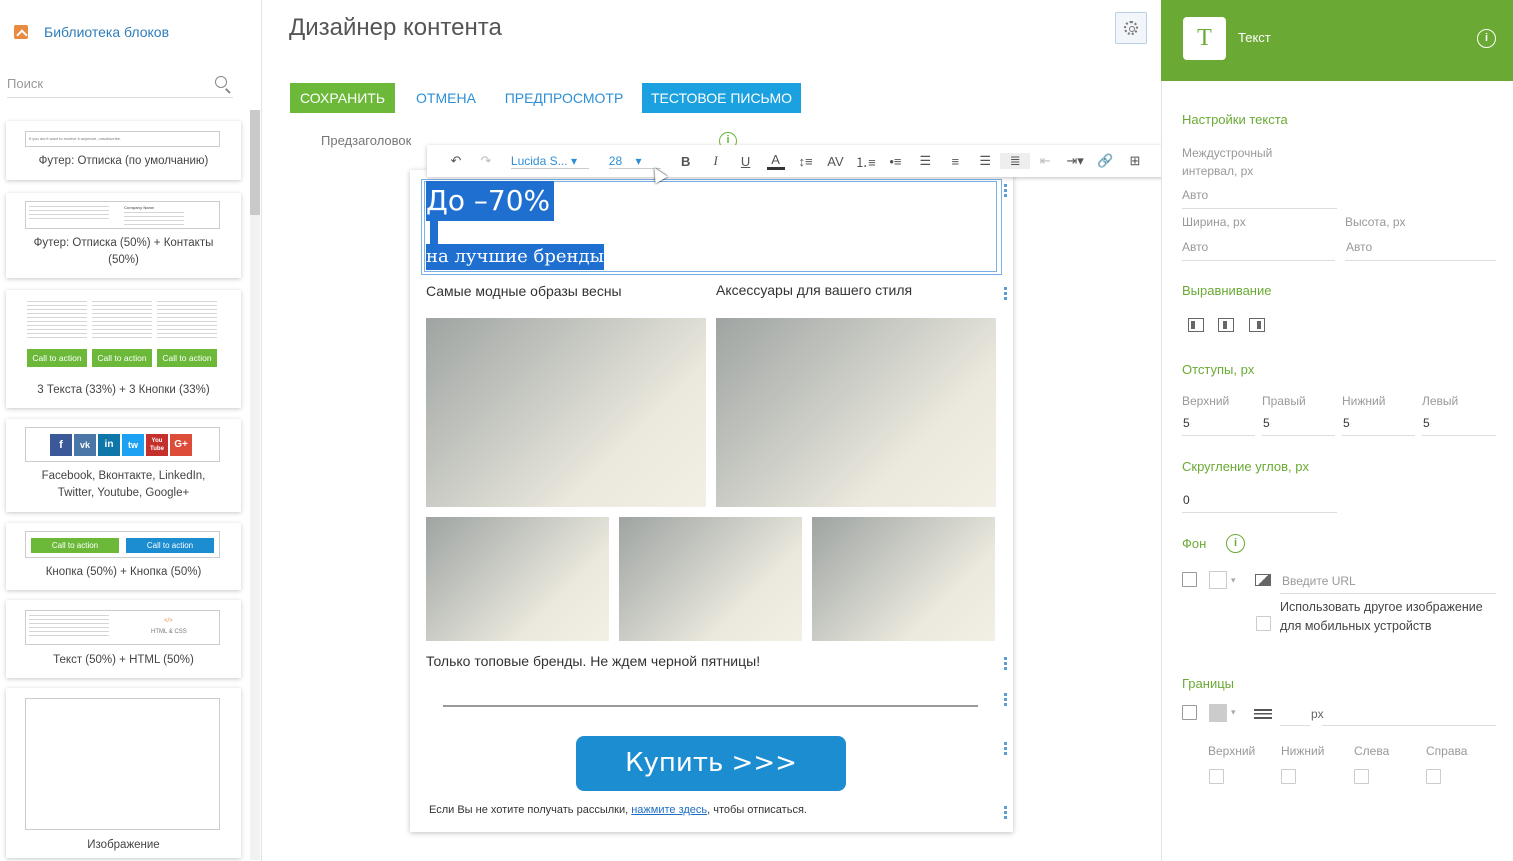  What do you see at coordinates (122, 627) in the screenshot?
I see `block-preview: </> HTML & CSS` at bounding box center [122, 627].